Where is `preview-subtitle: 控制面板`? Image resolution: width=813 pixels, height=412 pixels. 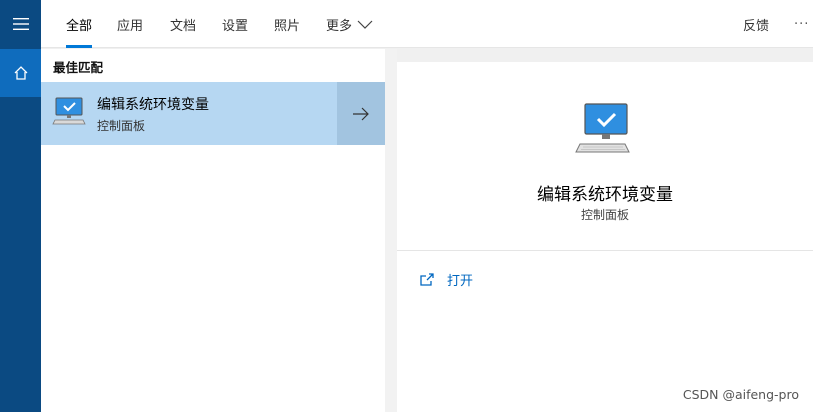 preview-subtitle: 控制面板 is located at coordinates (604, 215).